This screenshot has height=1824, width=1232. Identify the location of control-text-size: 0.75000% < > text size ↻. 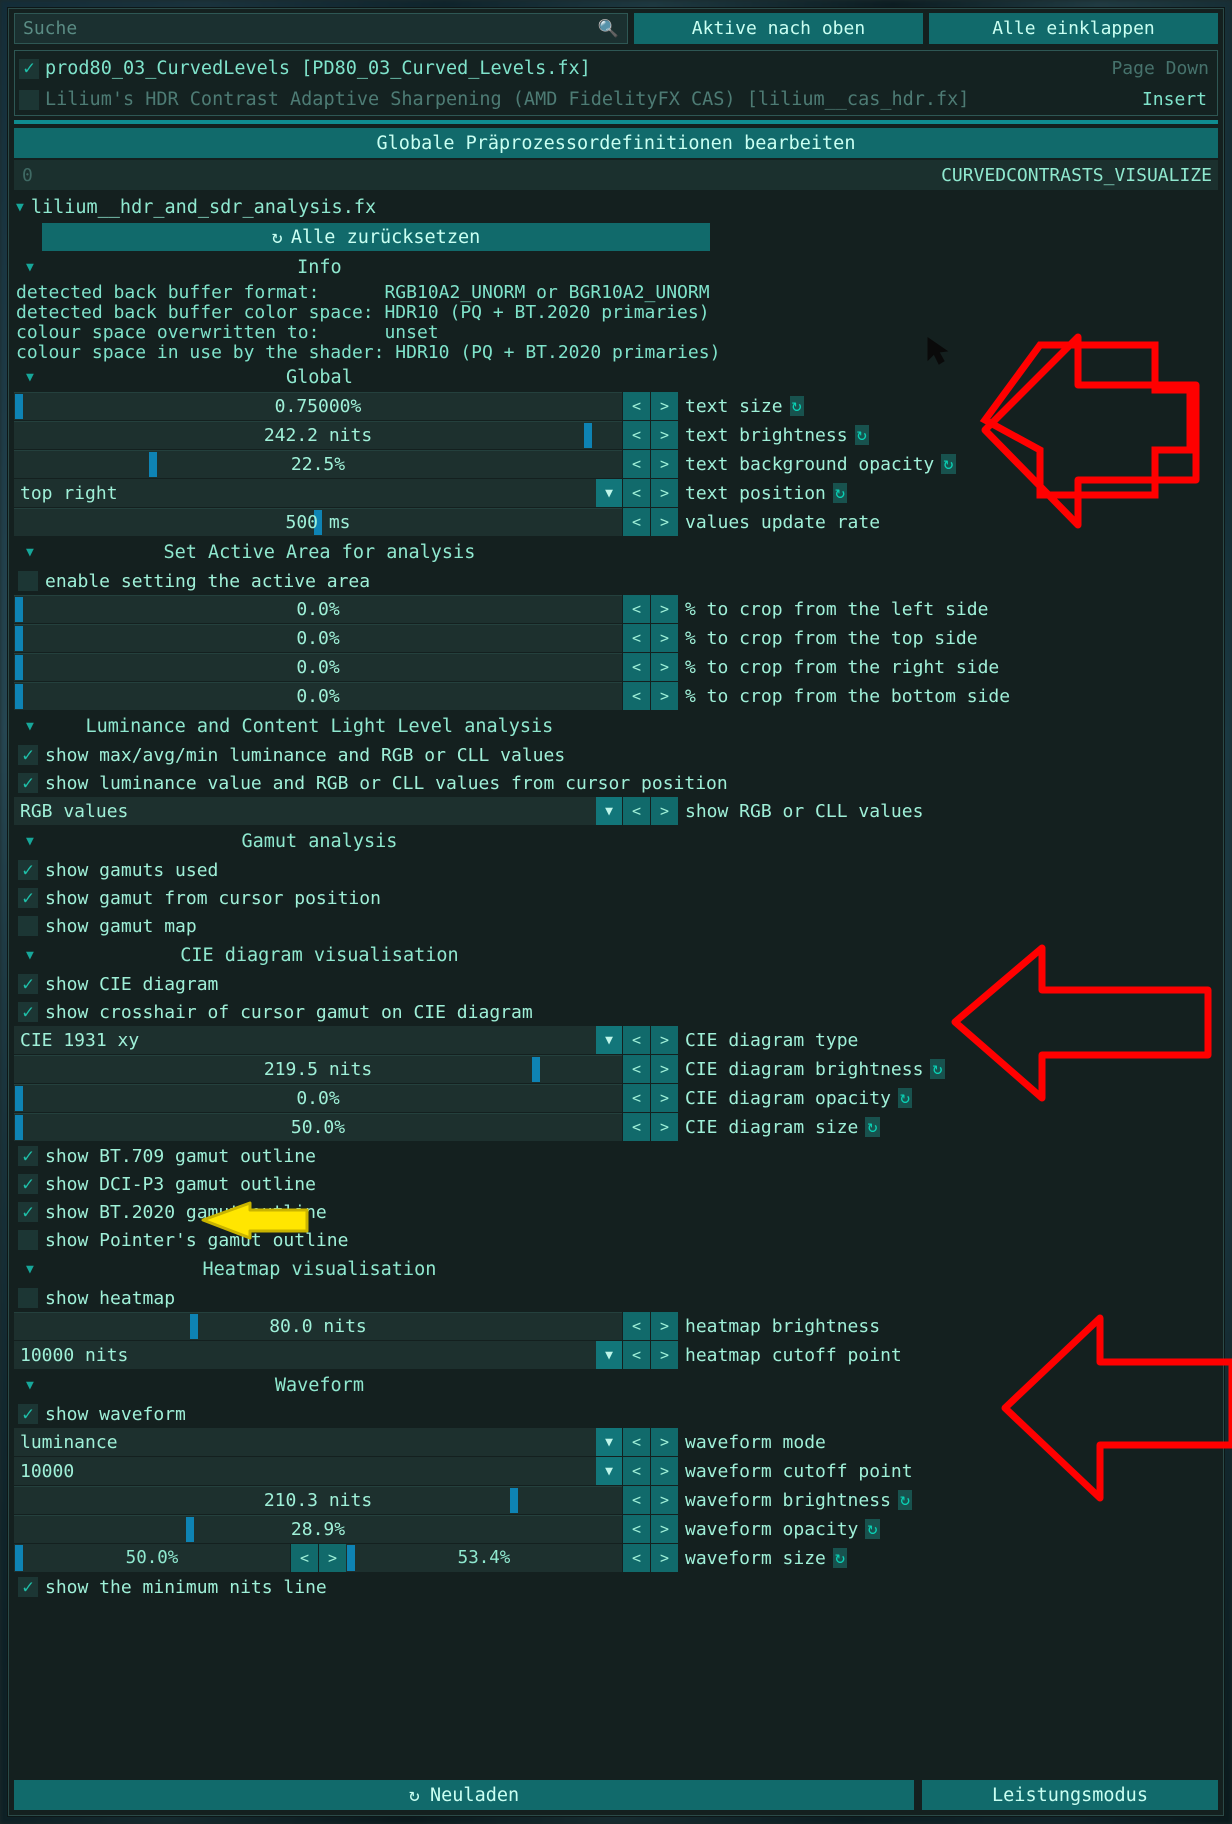
(616, 406).